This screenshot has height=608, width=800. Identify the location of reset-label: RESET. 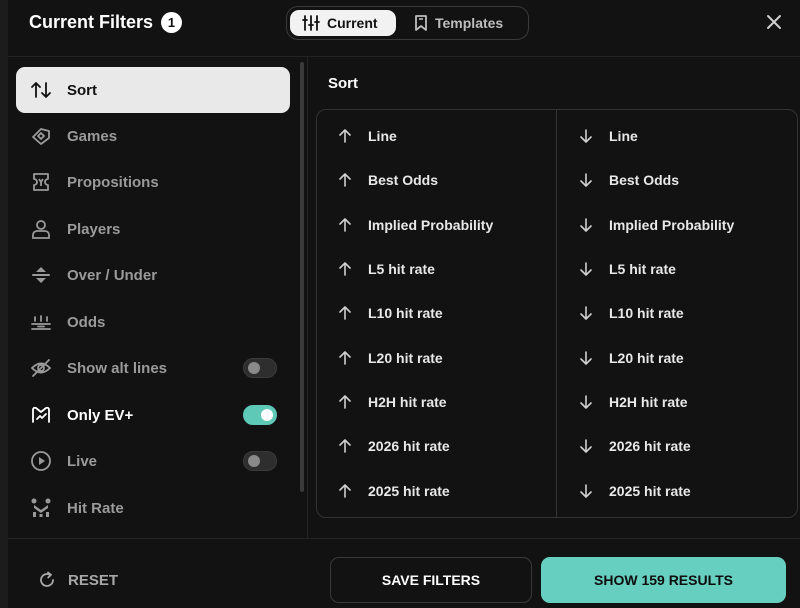
(93, 580).